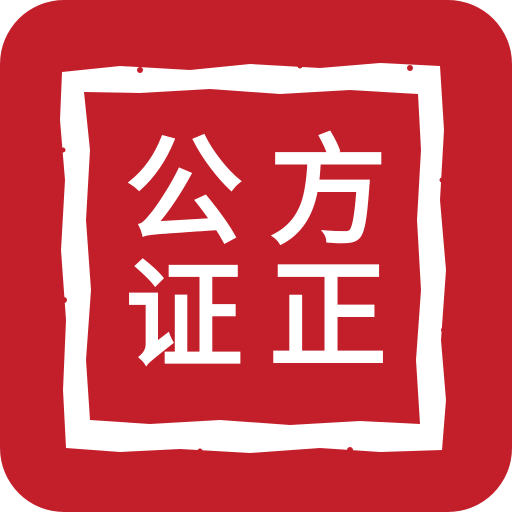 The image size is (512, 512). Describe the element at coordinates (327, 315) in the screenshot. I see `seal-character-zheng-upright: 正` at that location.